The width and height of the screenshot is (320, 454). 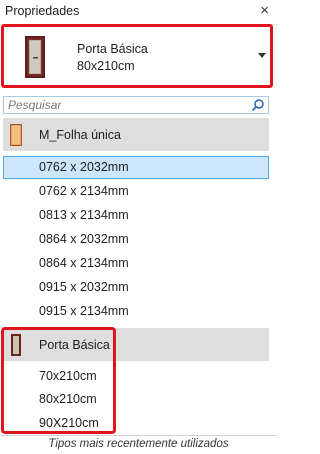 I want to click on door-leaf-icon, so click(x=16, y=135).